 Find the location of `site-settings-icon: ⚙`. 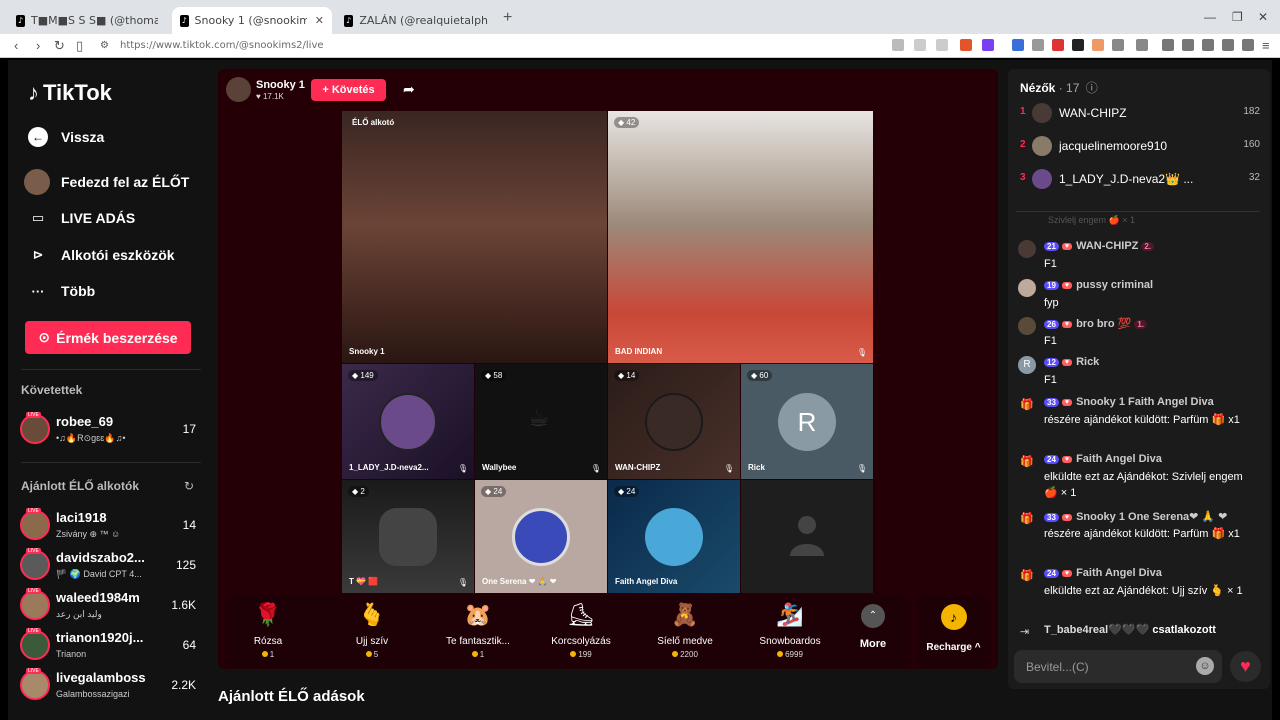

site-settings-icon: ⚙ is located at coordinates (104, 45).